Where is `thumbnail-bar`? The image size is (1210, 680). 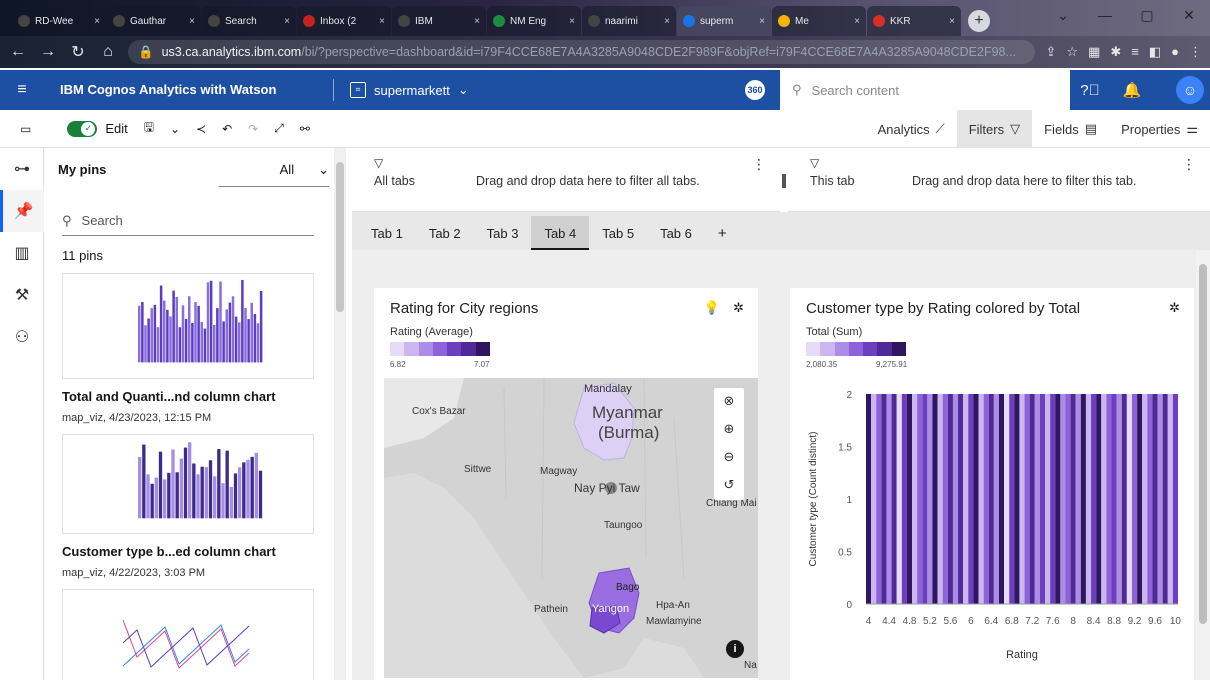
thumbnail-bar is located at coordinates (167, 336).